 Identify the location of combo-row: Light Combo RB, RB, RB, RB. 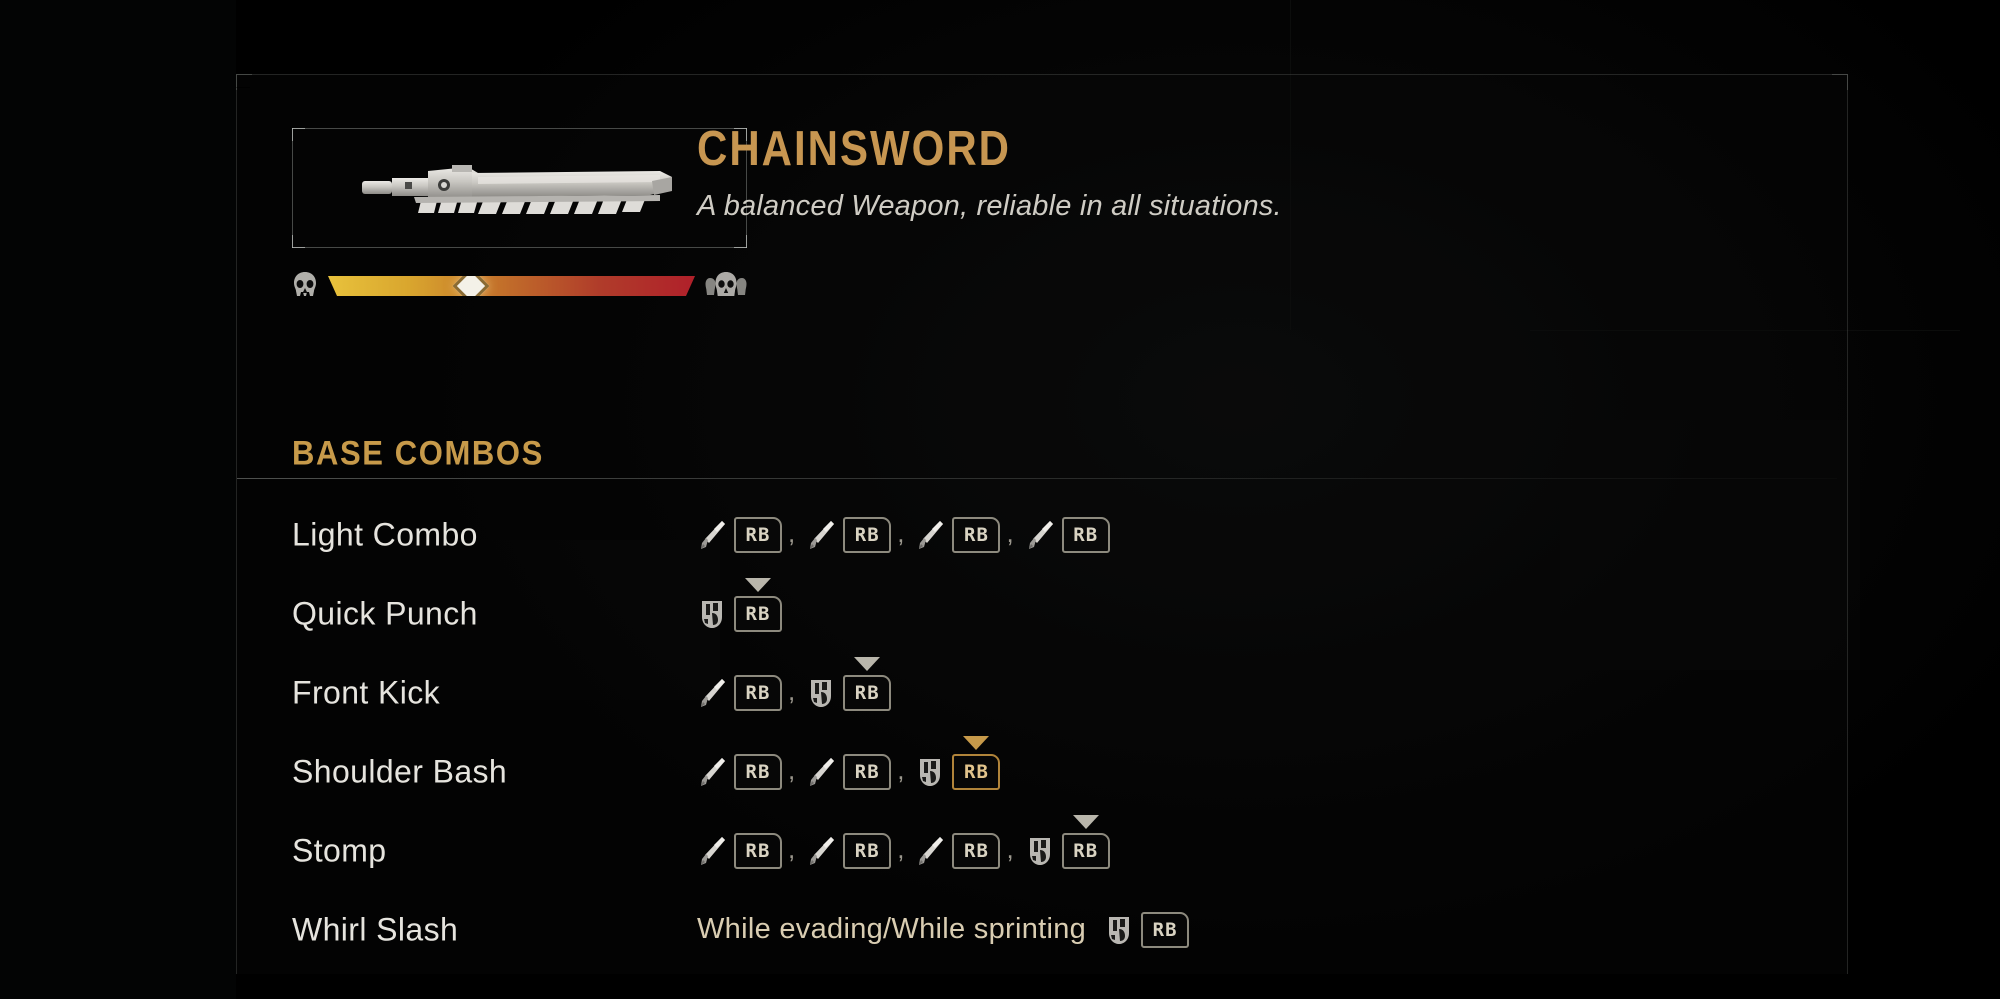
(1042, 534).